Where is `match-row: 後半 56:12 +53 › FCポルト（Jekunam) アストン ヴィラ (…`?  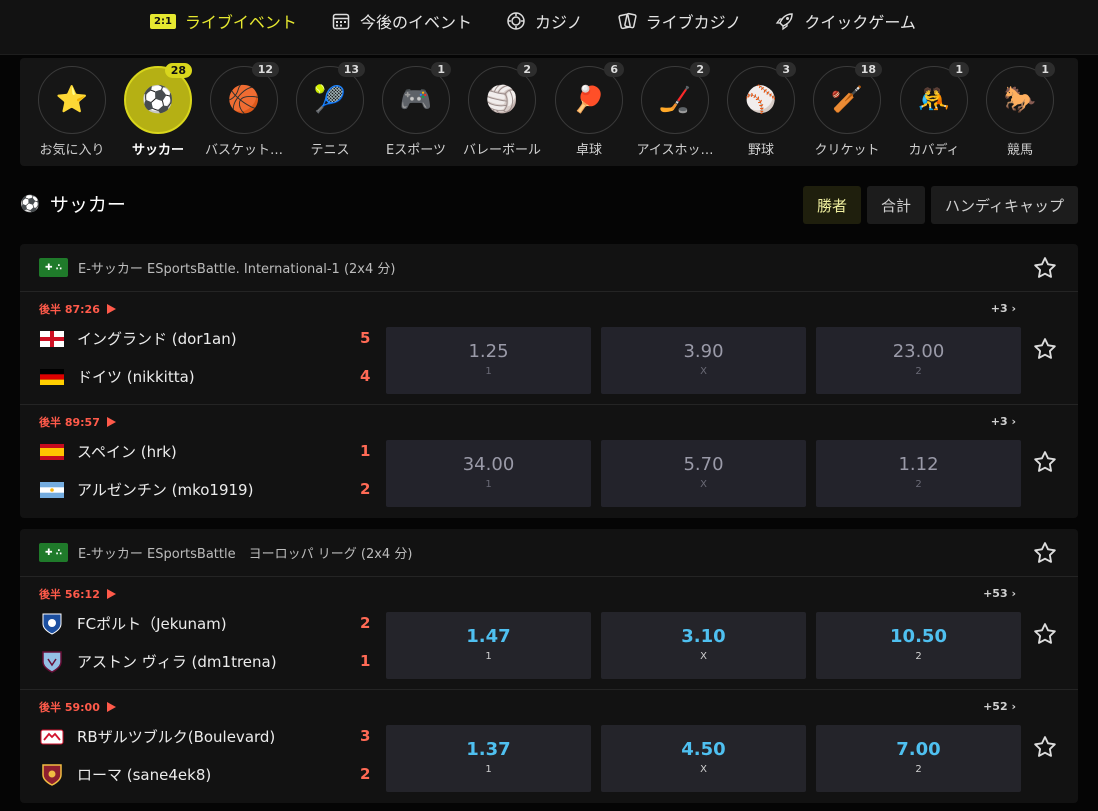 match-row: 後半 56:12 +53 › FCポルト（Jekunam) アストン ヴィラ (… is located at coordinates (549, 633).